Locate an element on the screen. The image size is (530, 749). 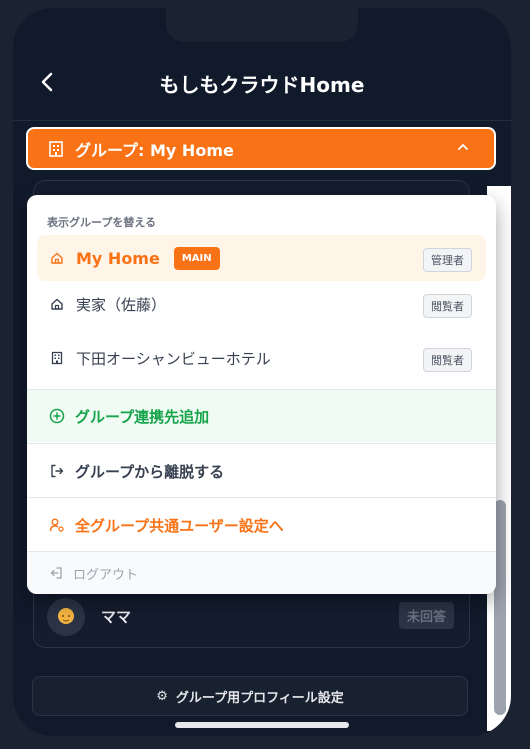
logout-arrow-icon is located at coordinates (57, 471).